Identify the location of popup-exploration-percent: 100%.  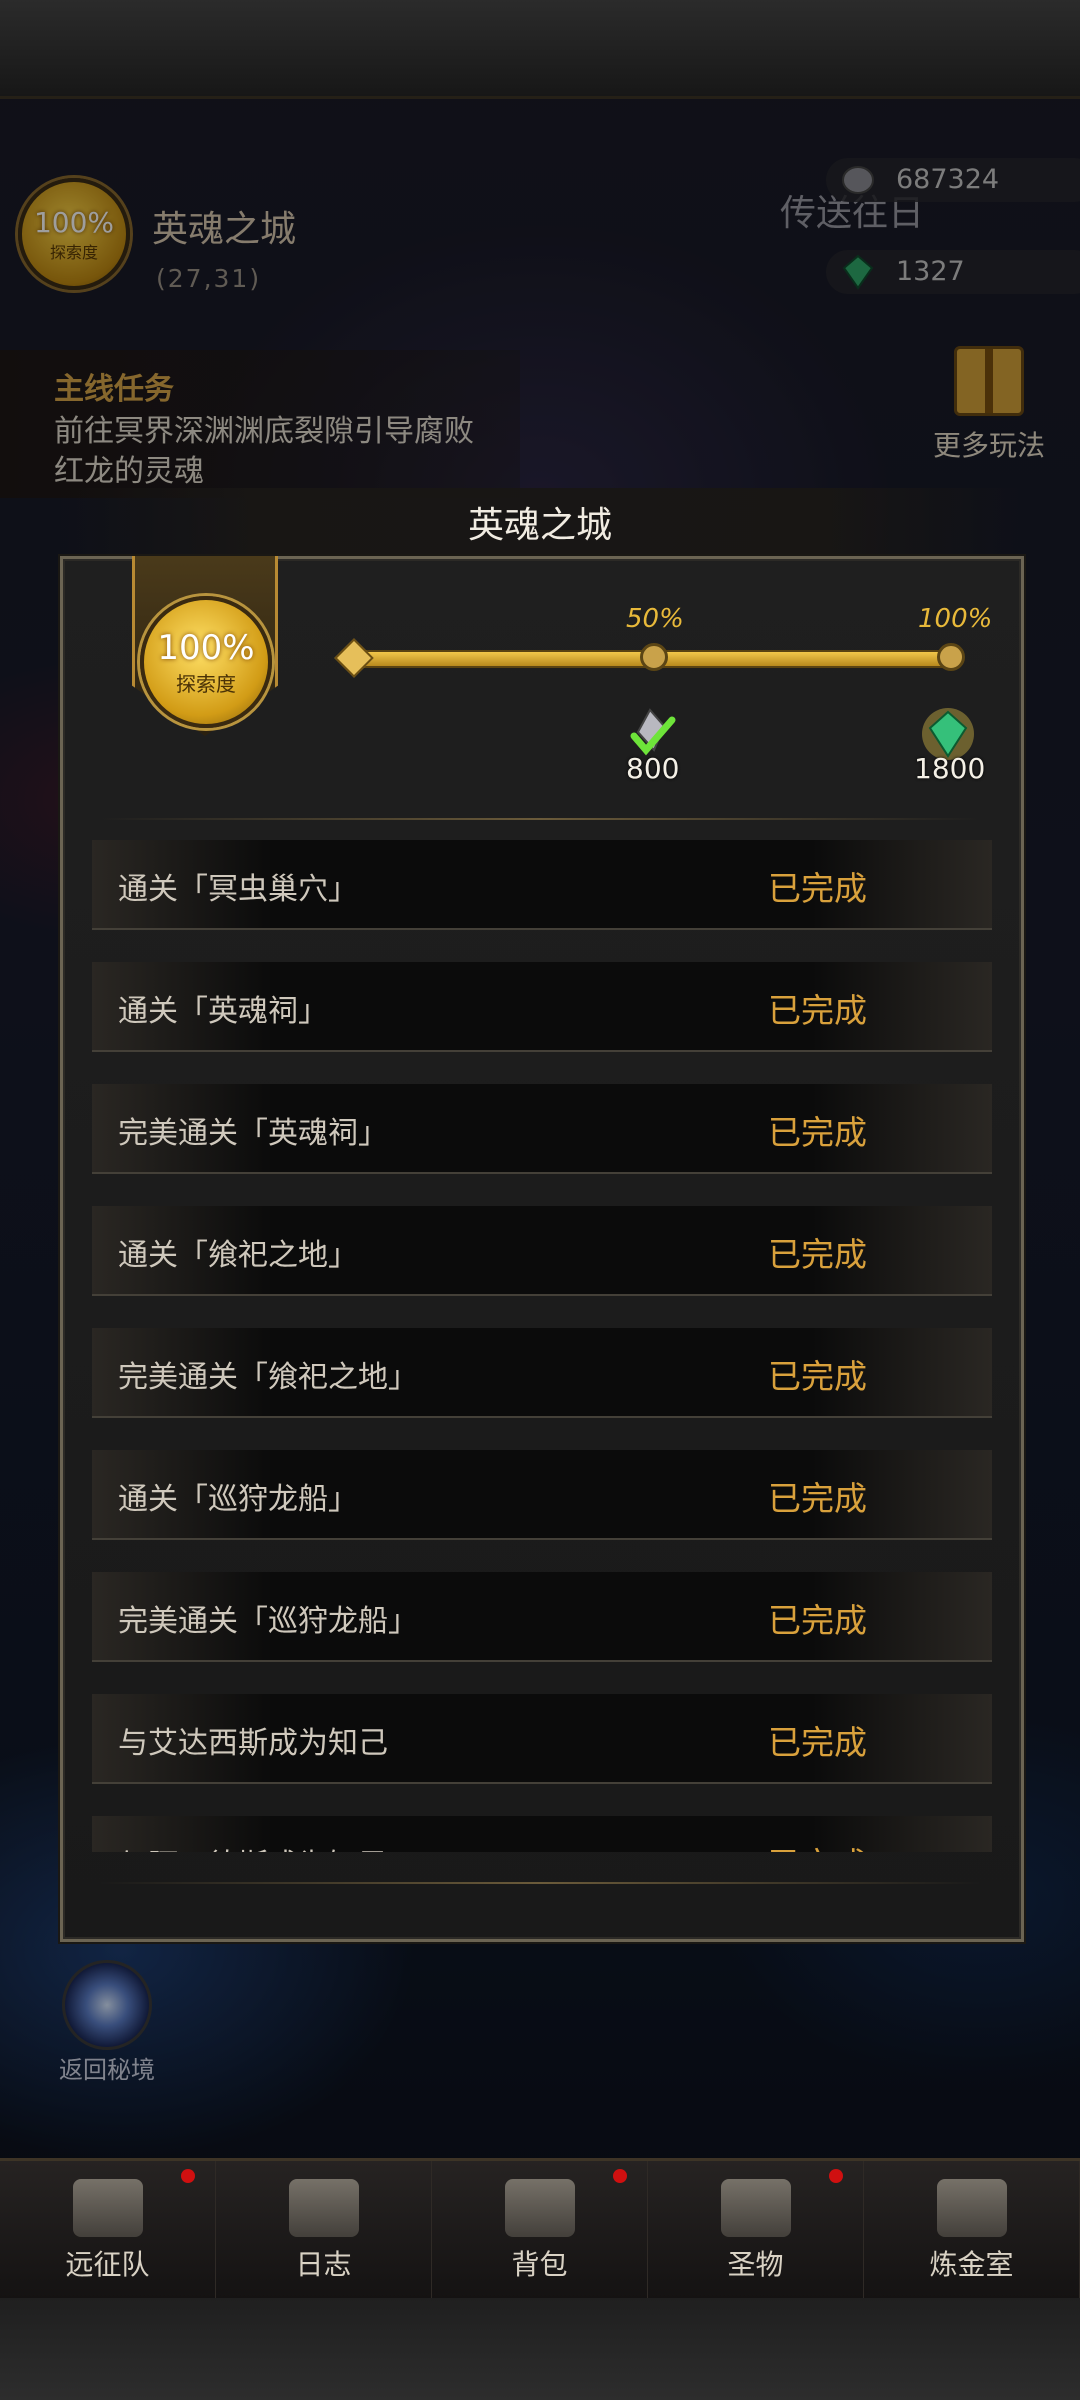
(206, 647).